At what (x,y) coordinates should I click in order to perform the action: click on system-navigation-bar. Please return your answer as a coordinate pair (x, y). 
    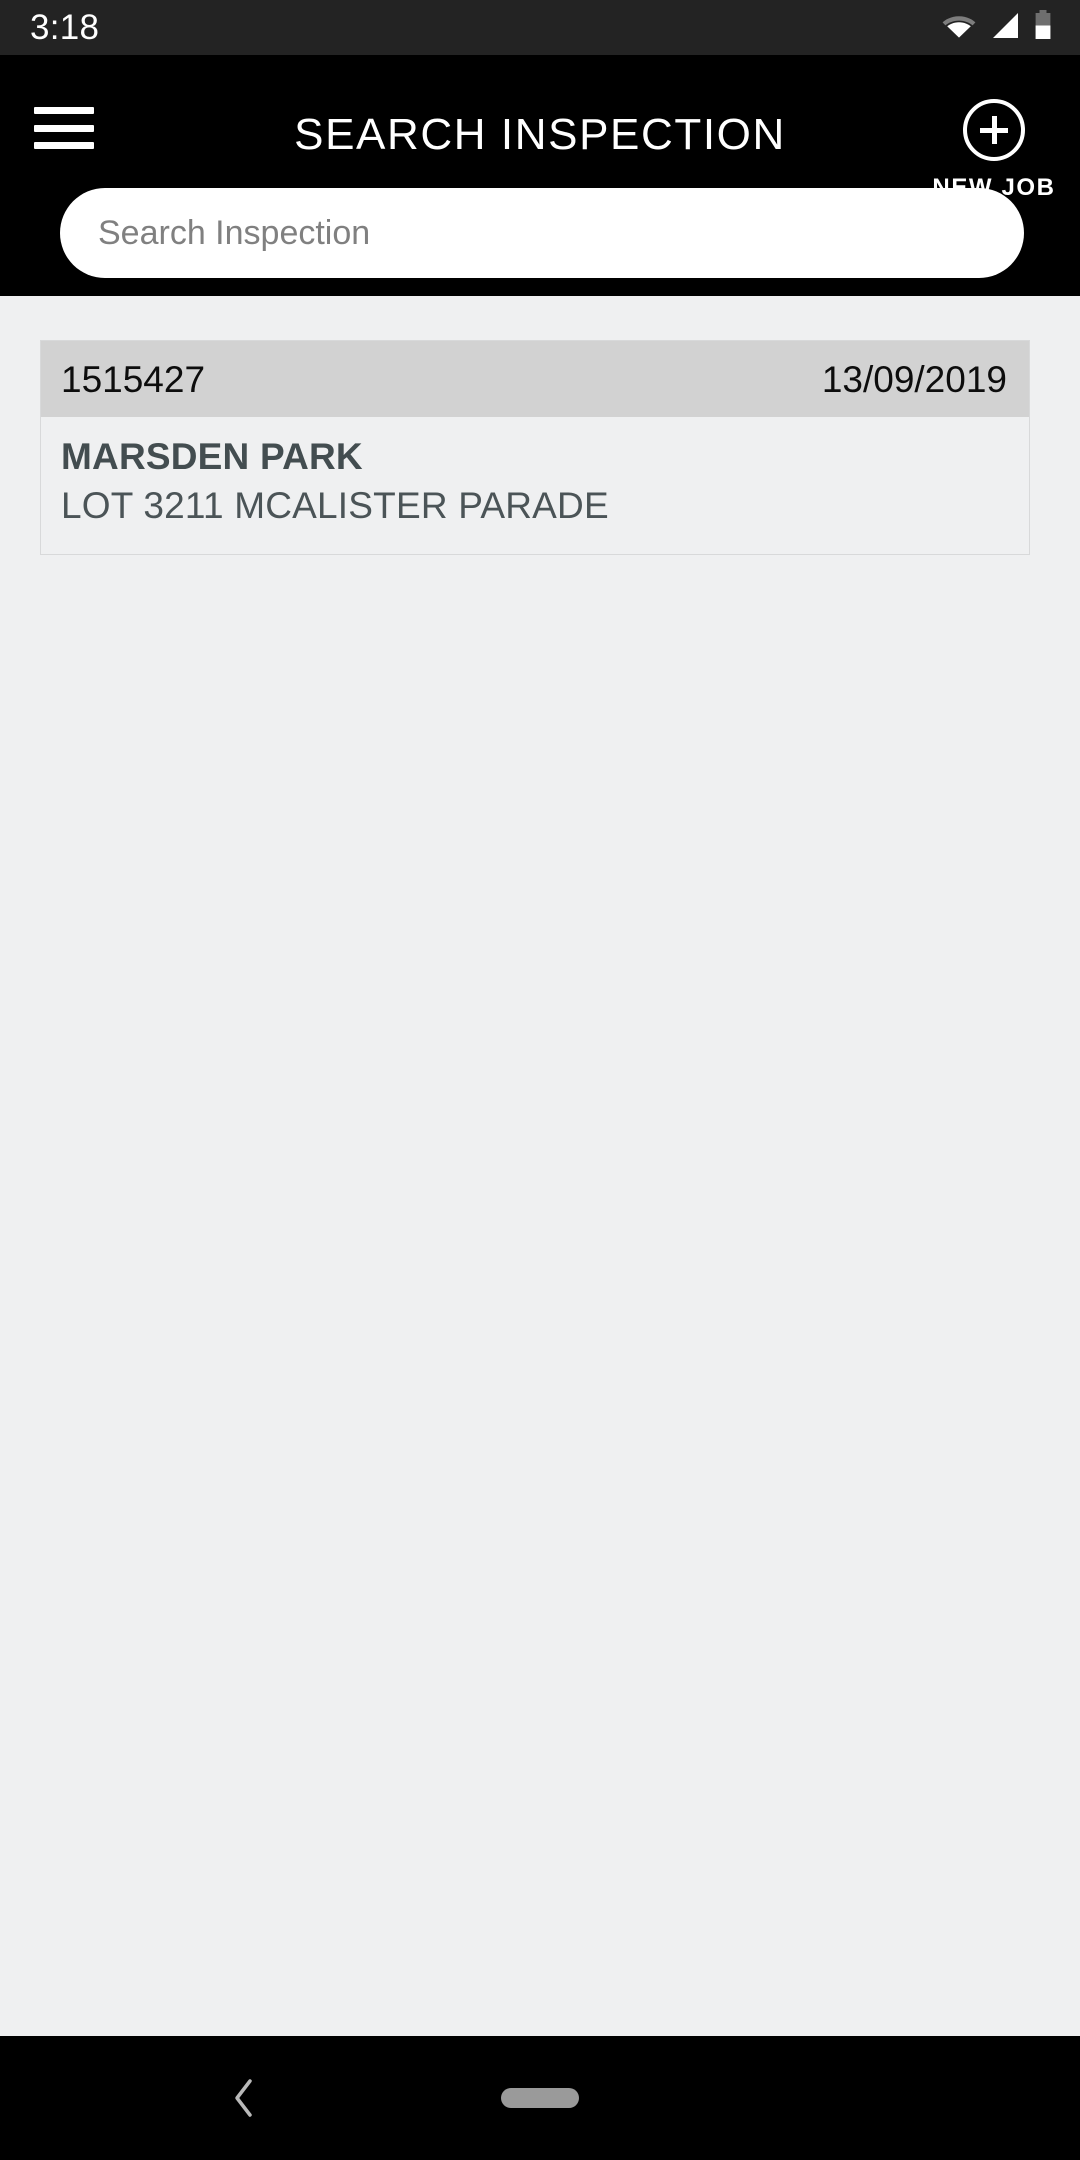
    Looking at the image, I should click on (540, 2098).